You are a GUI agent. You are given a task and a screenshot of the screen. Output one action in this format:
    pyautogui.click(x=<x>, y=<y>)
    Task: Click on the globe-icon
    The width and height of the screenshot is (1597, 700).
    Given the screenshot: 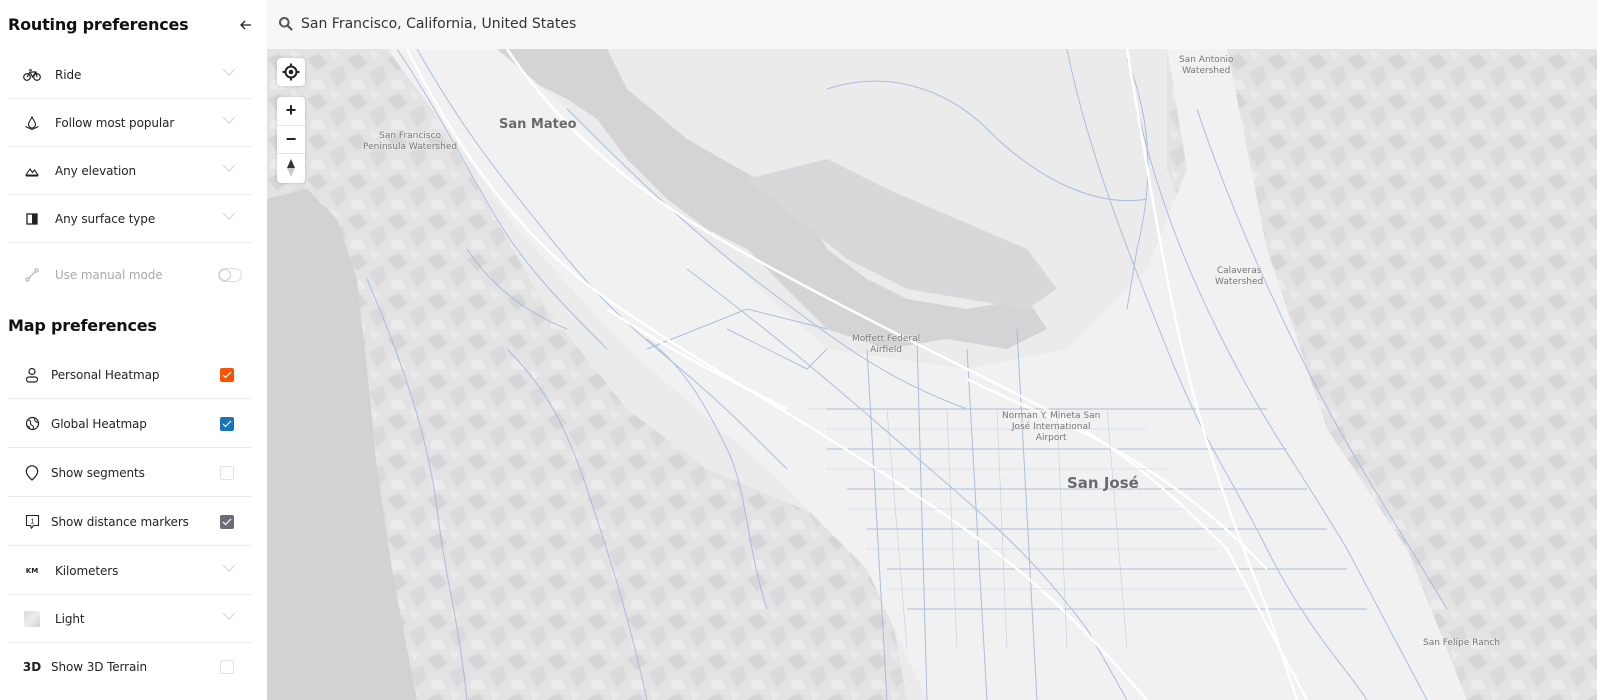 What is the action you would take?
    pyautogui.click(x=32, y=424)
    